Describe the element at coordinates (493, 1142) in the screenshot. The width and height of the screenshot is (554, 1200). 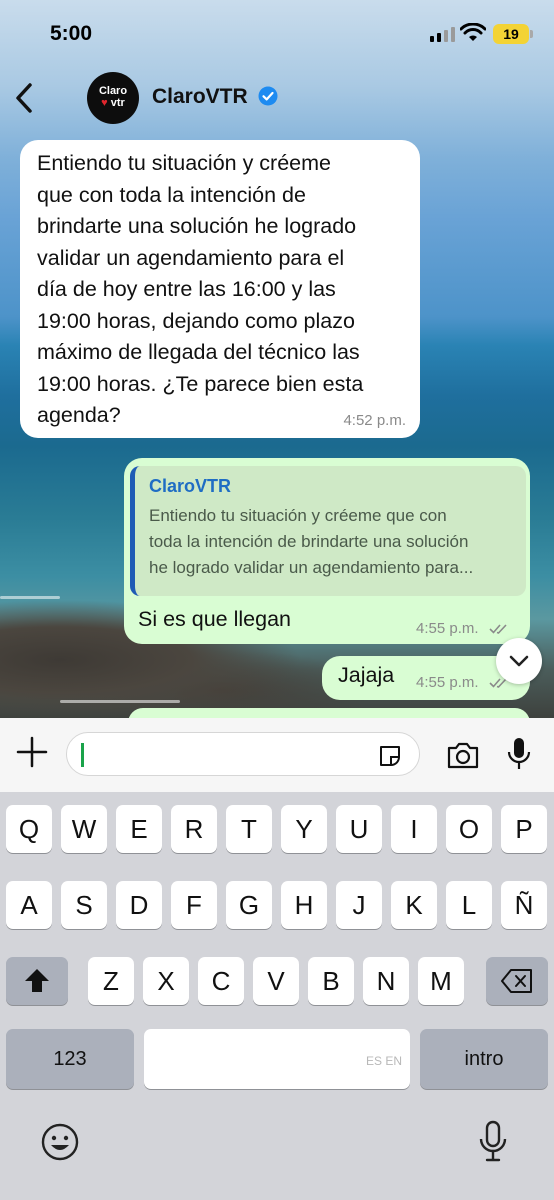
I see `dictation-icon` at that location.